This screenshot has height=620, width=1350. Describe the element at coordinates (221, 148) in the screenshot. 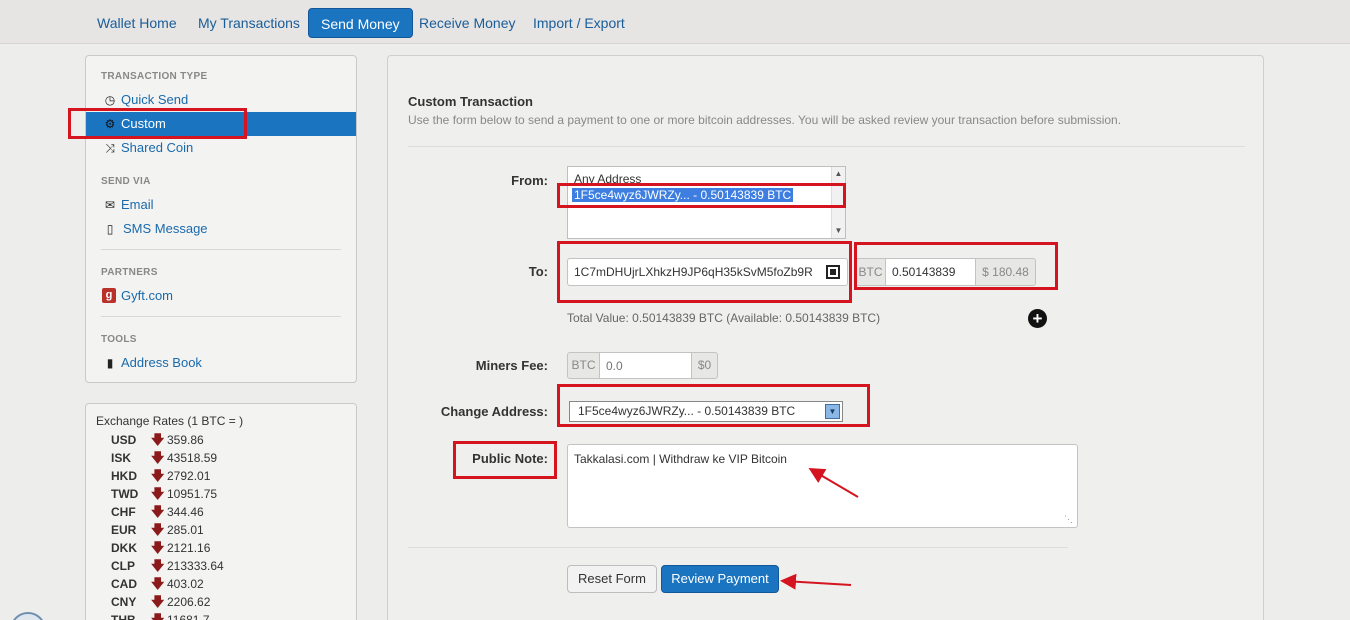

I see `sidebar-item-shared-coin: ⤨ Shared Coin` at that location.